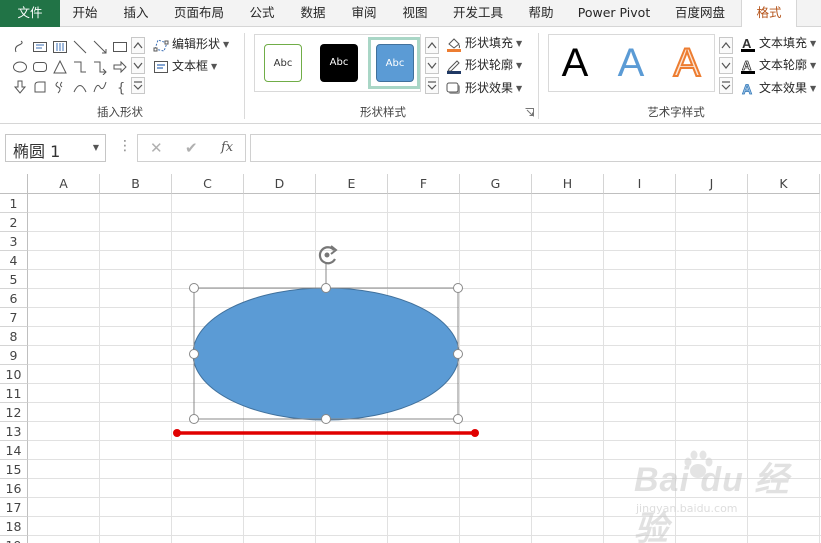  I want to click on watermark-url: jingyan.baidu.com, so click(687, 508).